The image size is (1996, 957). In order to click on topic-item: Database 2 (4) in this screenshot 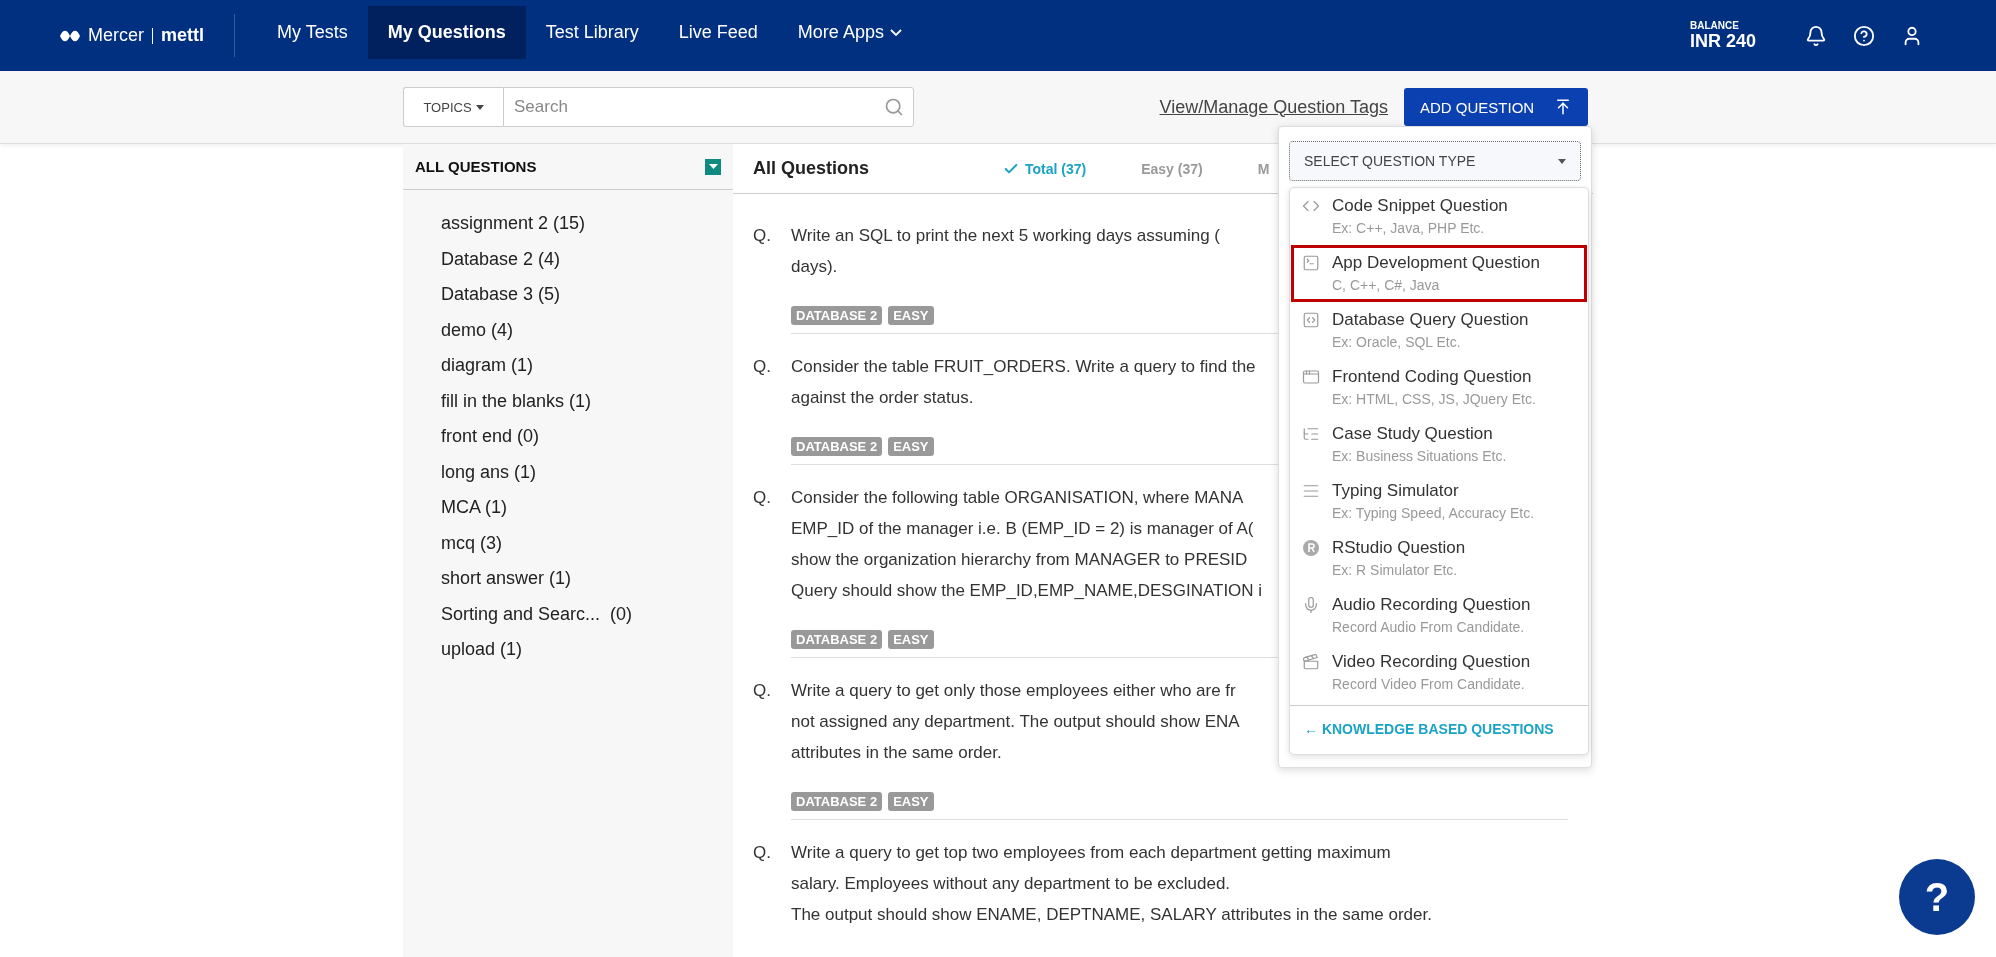, I will do `click(587, 259)`.